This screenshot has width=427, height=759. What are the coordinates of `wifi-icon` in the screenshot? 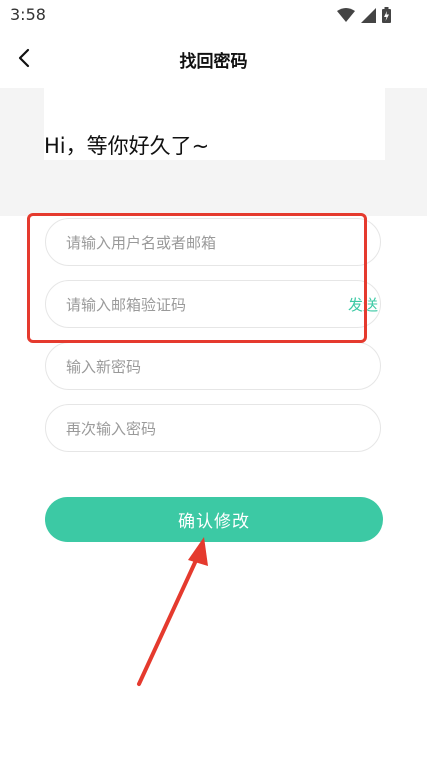 It's located at (346, 14).